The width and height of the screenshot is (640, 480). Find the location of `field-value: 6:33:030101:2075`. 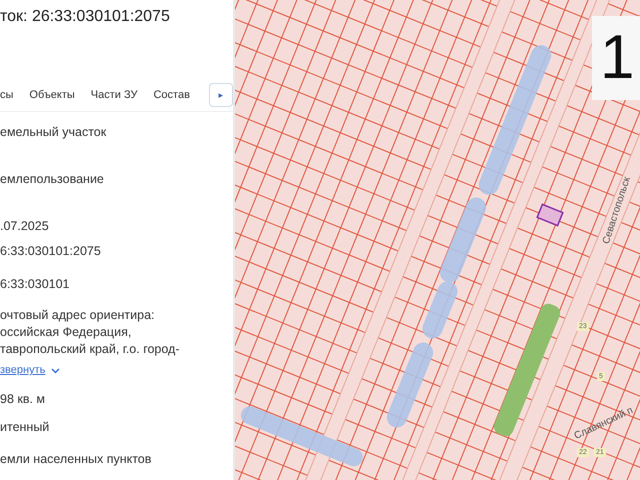

field-value: 6:33:030101:2075 is located at coordinates (51, 251).